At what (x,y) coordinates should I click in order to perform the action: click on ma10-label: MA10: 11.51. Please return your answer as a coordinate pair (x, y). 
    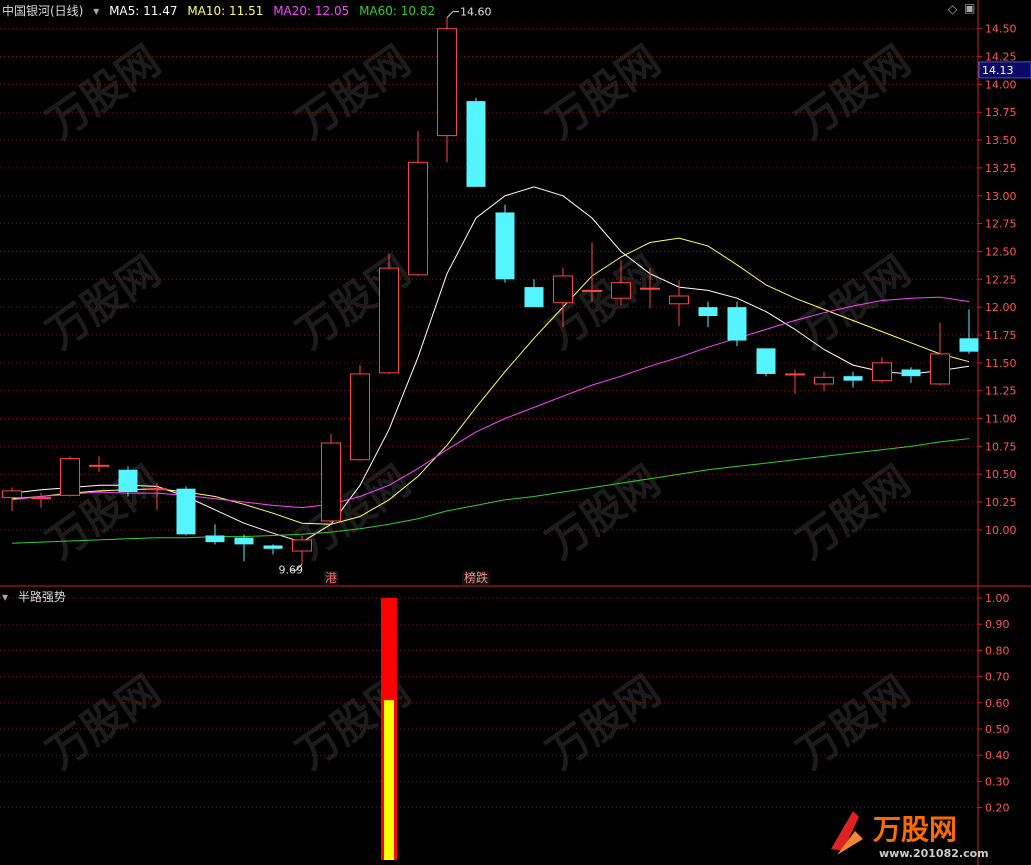
    Looking at the image, I should click on (225, 11).